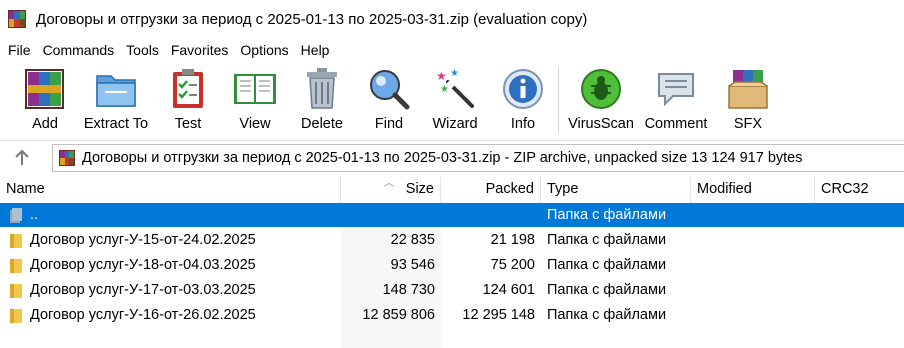  What do you see at coordinates (19, 50) in the screenshot?
I see `menu-file: File` at bounding box center [19, 50].